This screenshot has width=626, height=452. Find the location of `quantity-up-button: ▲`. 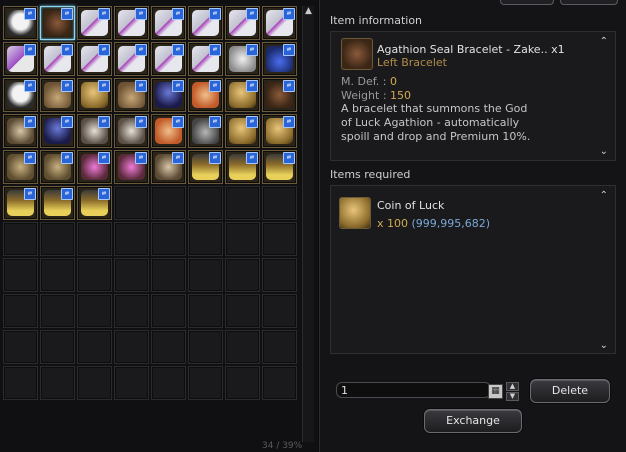

quantity-up-button: ▲ is located at coordinates (512, 386).